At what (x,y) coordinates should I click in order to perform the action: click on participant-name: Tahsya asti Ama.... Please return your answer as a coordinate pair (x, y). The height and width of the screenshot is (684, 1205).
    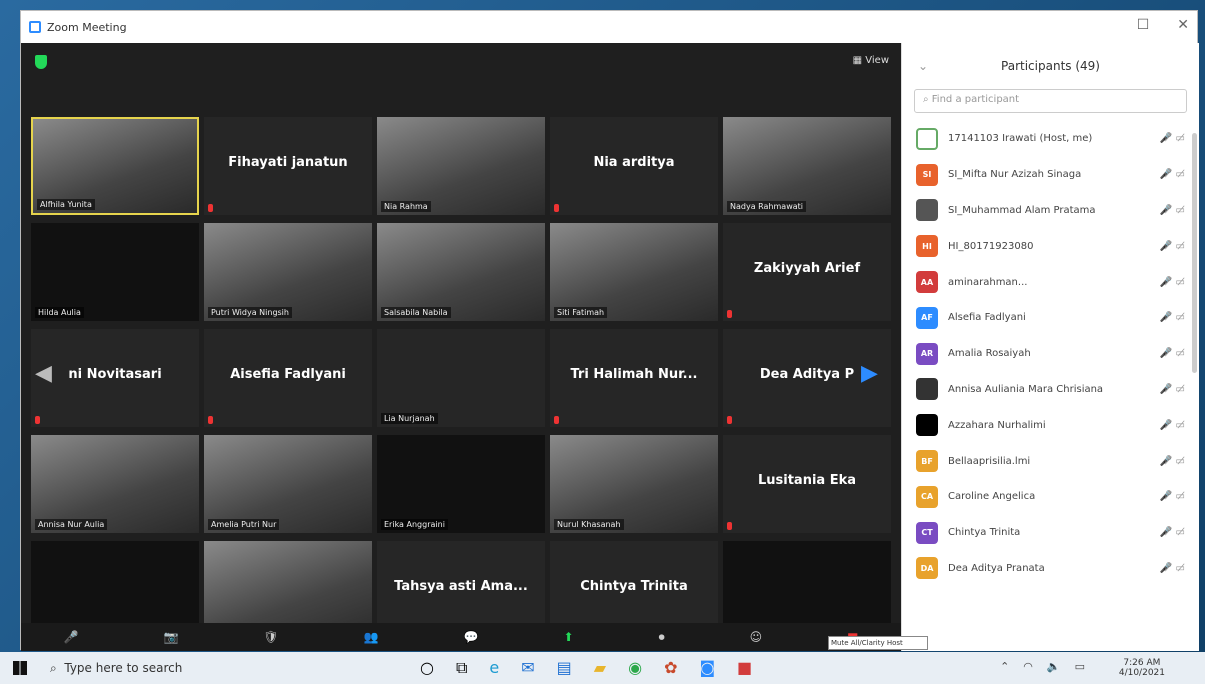
    Looking at the image, I should click on (461, 586).